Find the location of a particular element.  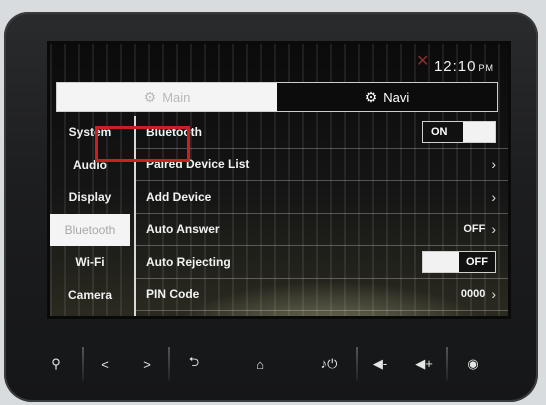

tab-main: ⚙ Main is located at coordinates (167, 97).